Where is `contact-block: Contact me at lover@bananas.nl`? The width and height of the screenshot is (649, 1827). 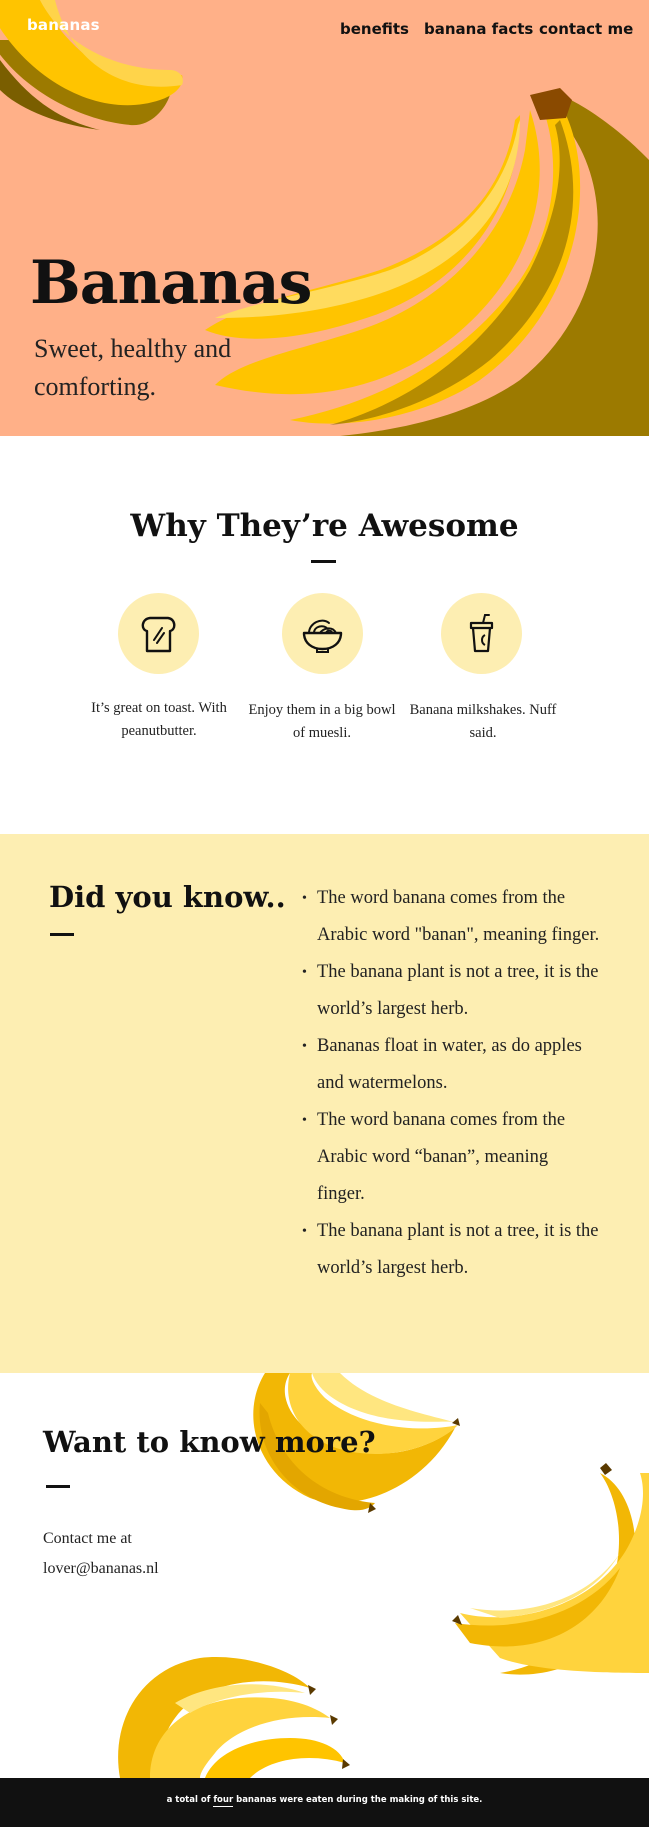
contact-block: Contact me at lover@bananas.nl is located at coordinates (101, 1554).